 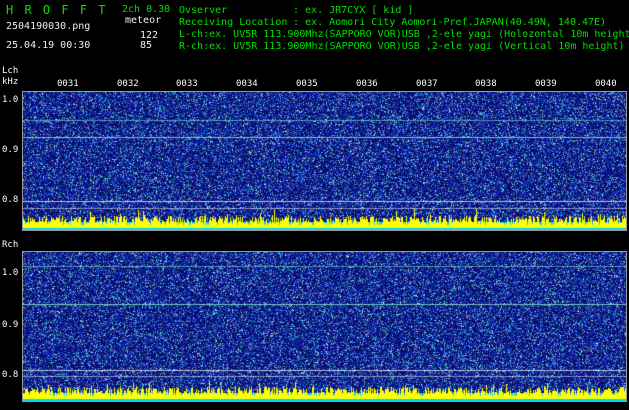 I want to click on location-label: Receiving Location, so click(x=233, y=22).